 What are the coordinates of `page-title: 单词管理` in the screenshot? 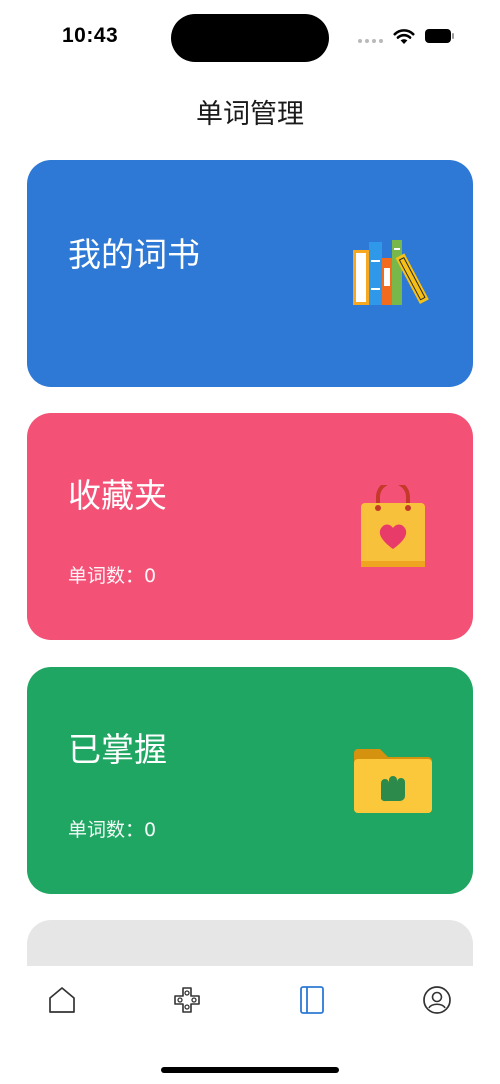 It's located at (250, 114).